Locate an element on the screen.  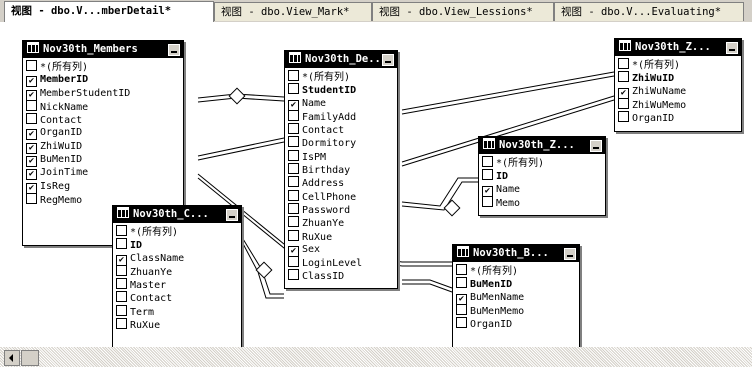
column-row: ✔ IsReg is located at coordinates (104, 187).